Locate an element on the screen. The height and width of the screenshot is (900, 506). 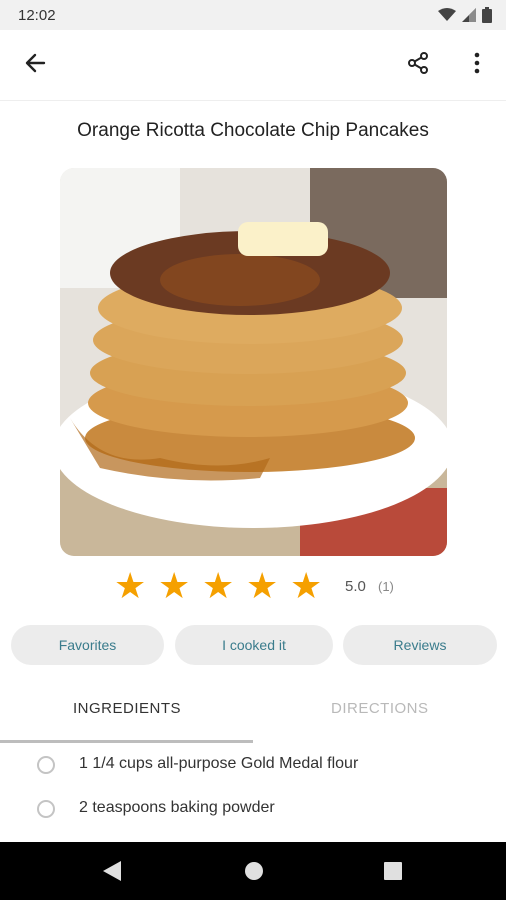
nav-recents-icon is located at coordinates (393, 873).